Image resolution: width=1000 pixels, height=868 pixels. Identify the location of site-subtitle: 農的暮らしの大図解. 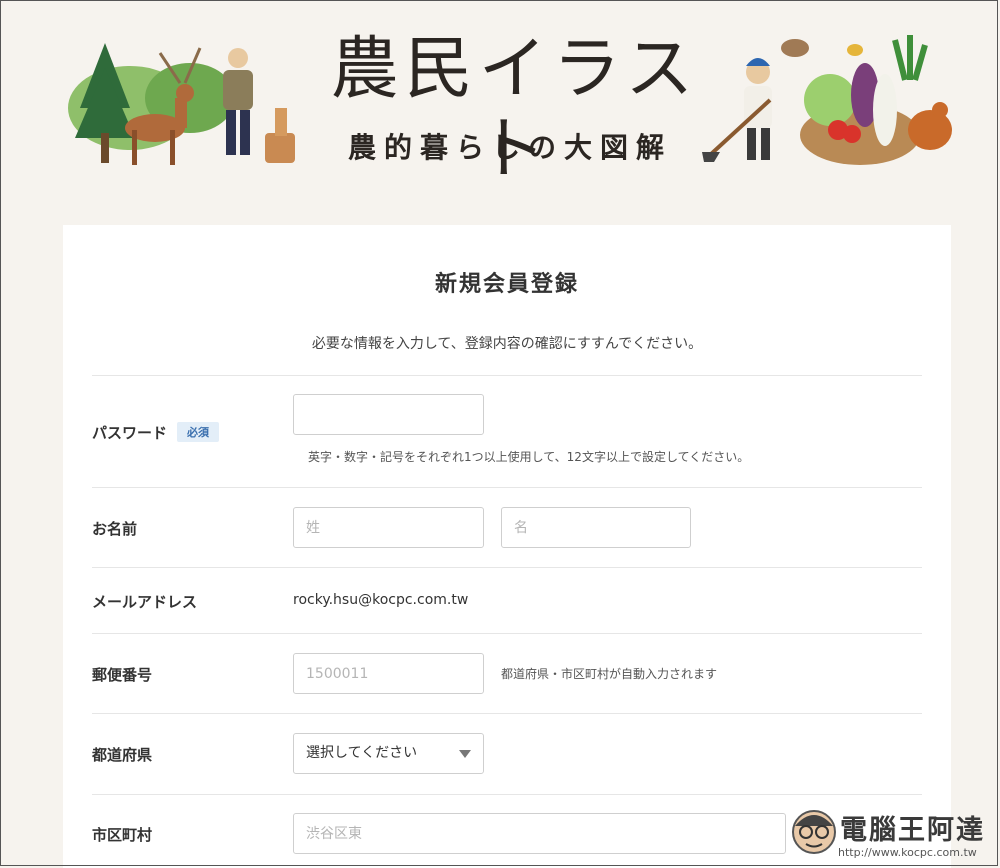
(509, 147).